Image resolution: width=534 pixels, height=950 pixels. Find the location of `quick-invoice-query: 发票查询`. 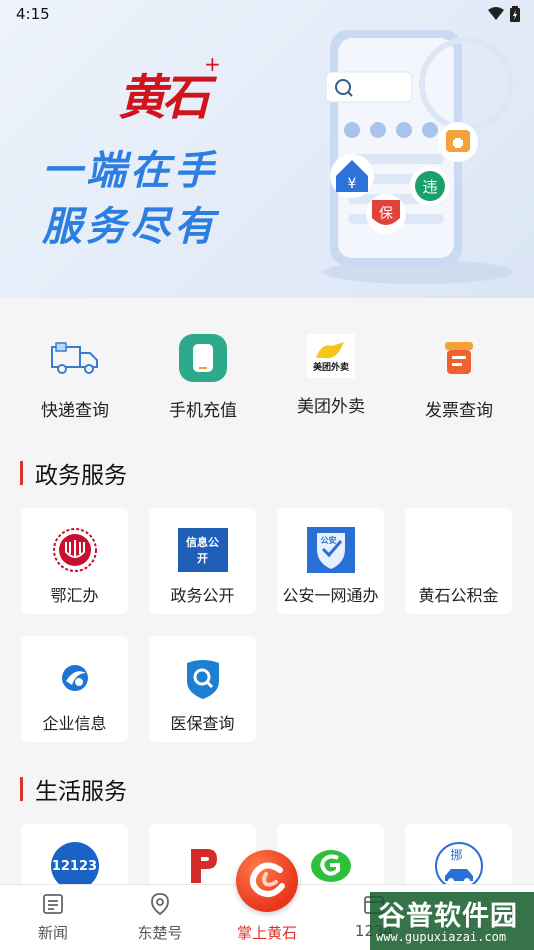

quick-invoice-query: 发票查询 is located at coordinates (459, 377).